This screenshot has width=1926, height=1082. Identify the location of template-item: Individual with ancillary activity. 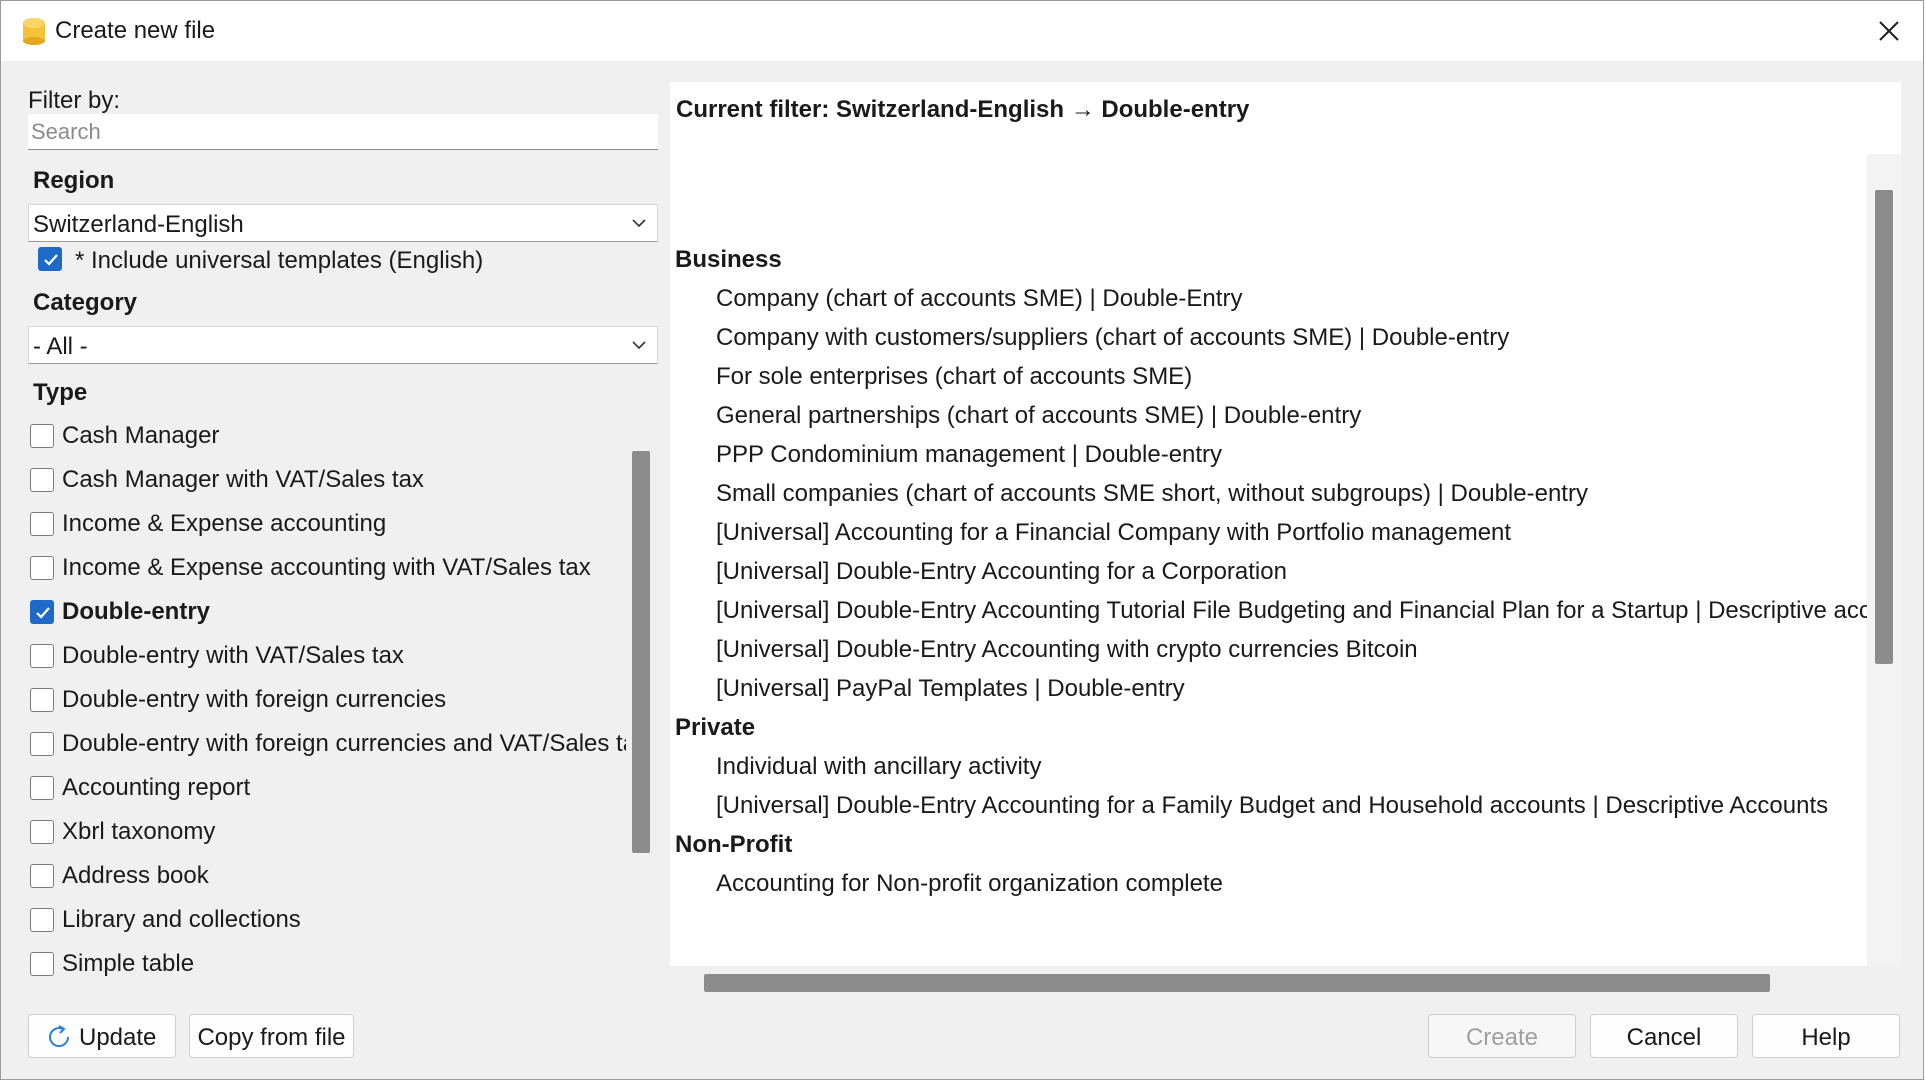
(878, 767).